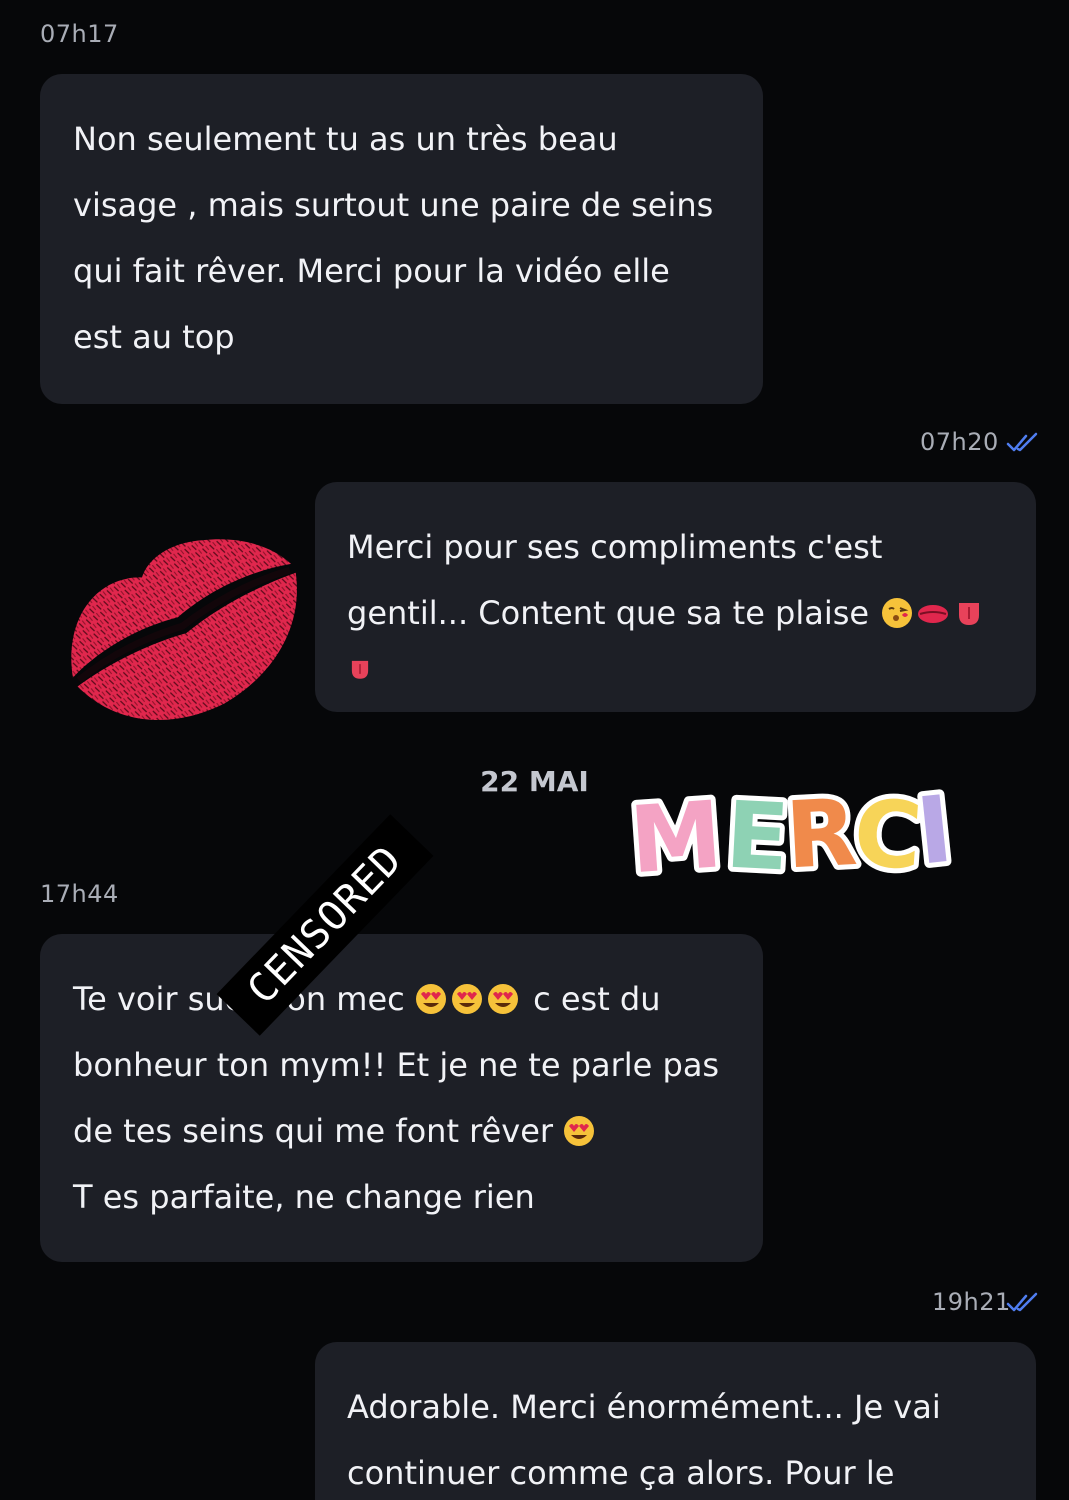 This screenshot has width=1069, height=1500. What do you see at coordinates (971, 1302) in the screenshot?
I see `message-timestamp: 19h21` at bounding box center [971, 1302].